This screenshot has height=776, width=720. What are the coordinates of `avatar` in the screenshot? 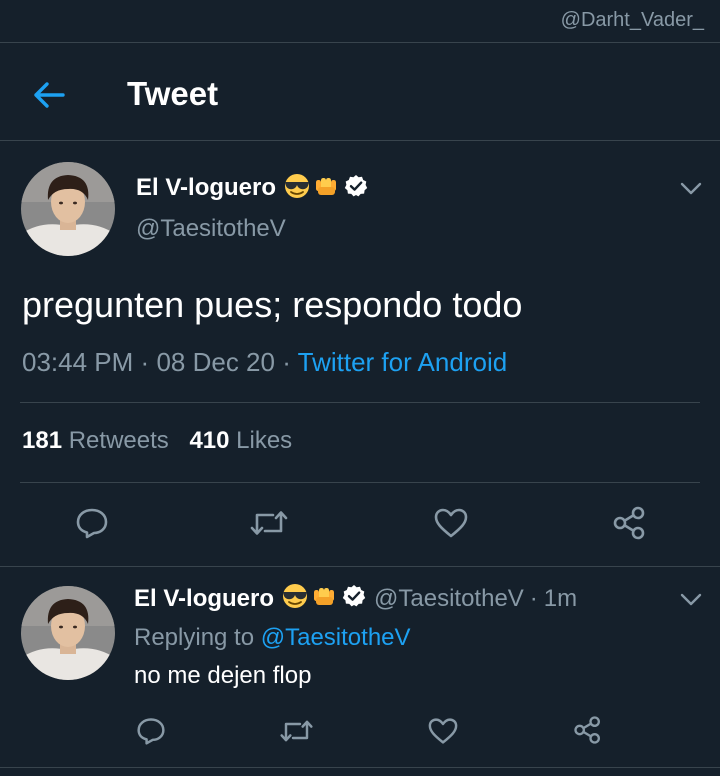 It's located at (68, 209).